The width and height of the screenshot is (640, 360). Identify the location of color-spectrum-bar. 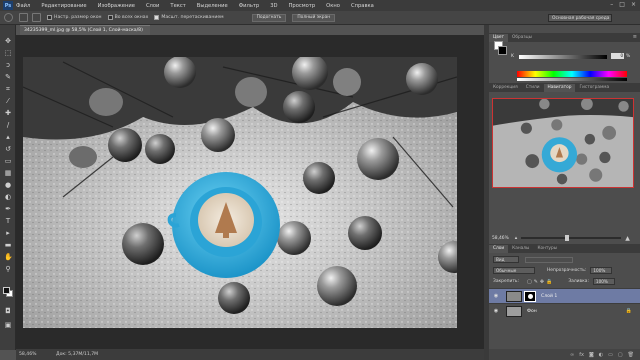
(572, 74).